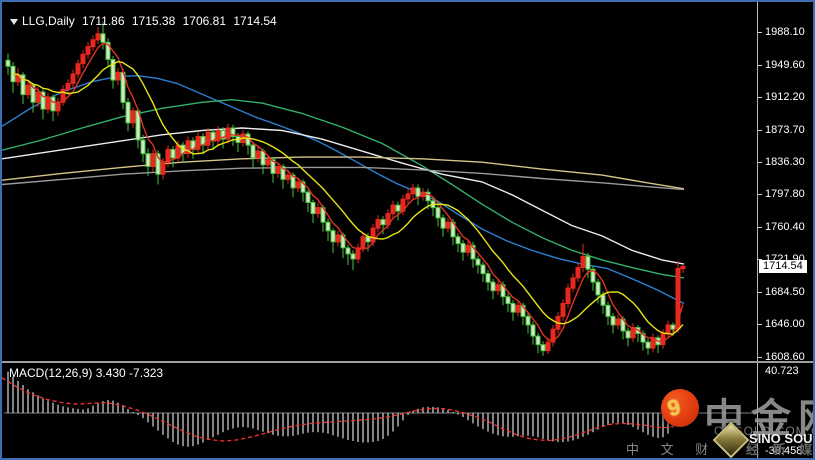 The height and width of the screenshot is (460, 815). Describe the element at coordinates (14, 21) in the screenshot. I see `chevron-down-icon` at that location.